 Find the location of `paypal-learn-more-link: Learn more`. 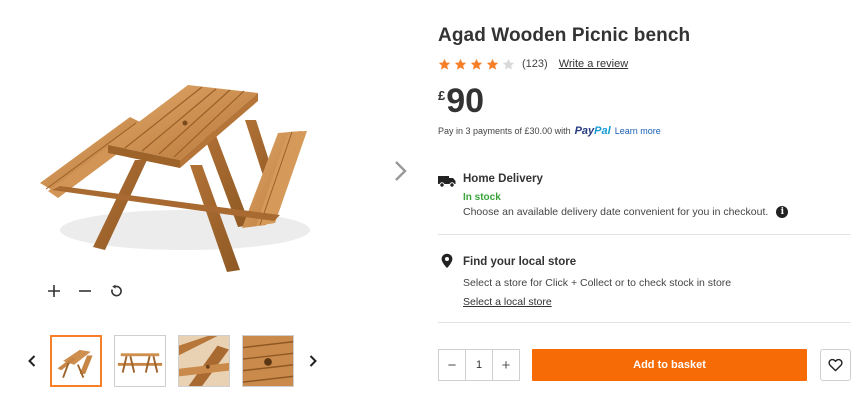

paypal-learn-more-link: Learn more is located at coordinates (638, 131).